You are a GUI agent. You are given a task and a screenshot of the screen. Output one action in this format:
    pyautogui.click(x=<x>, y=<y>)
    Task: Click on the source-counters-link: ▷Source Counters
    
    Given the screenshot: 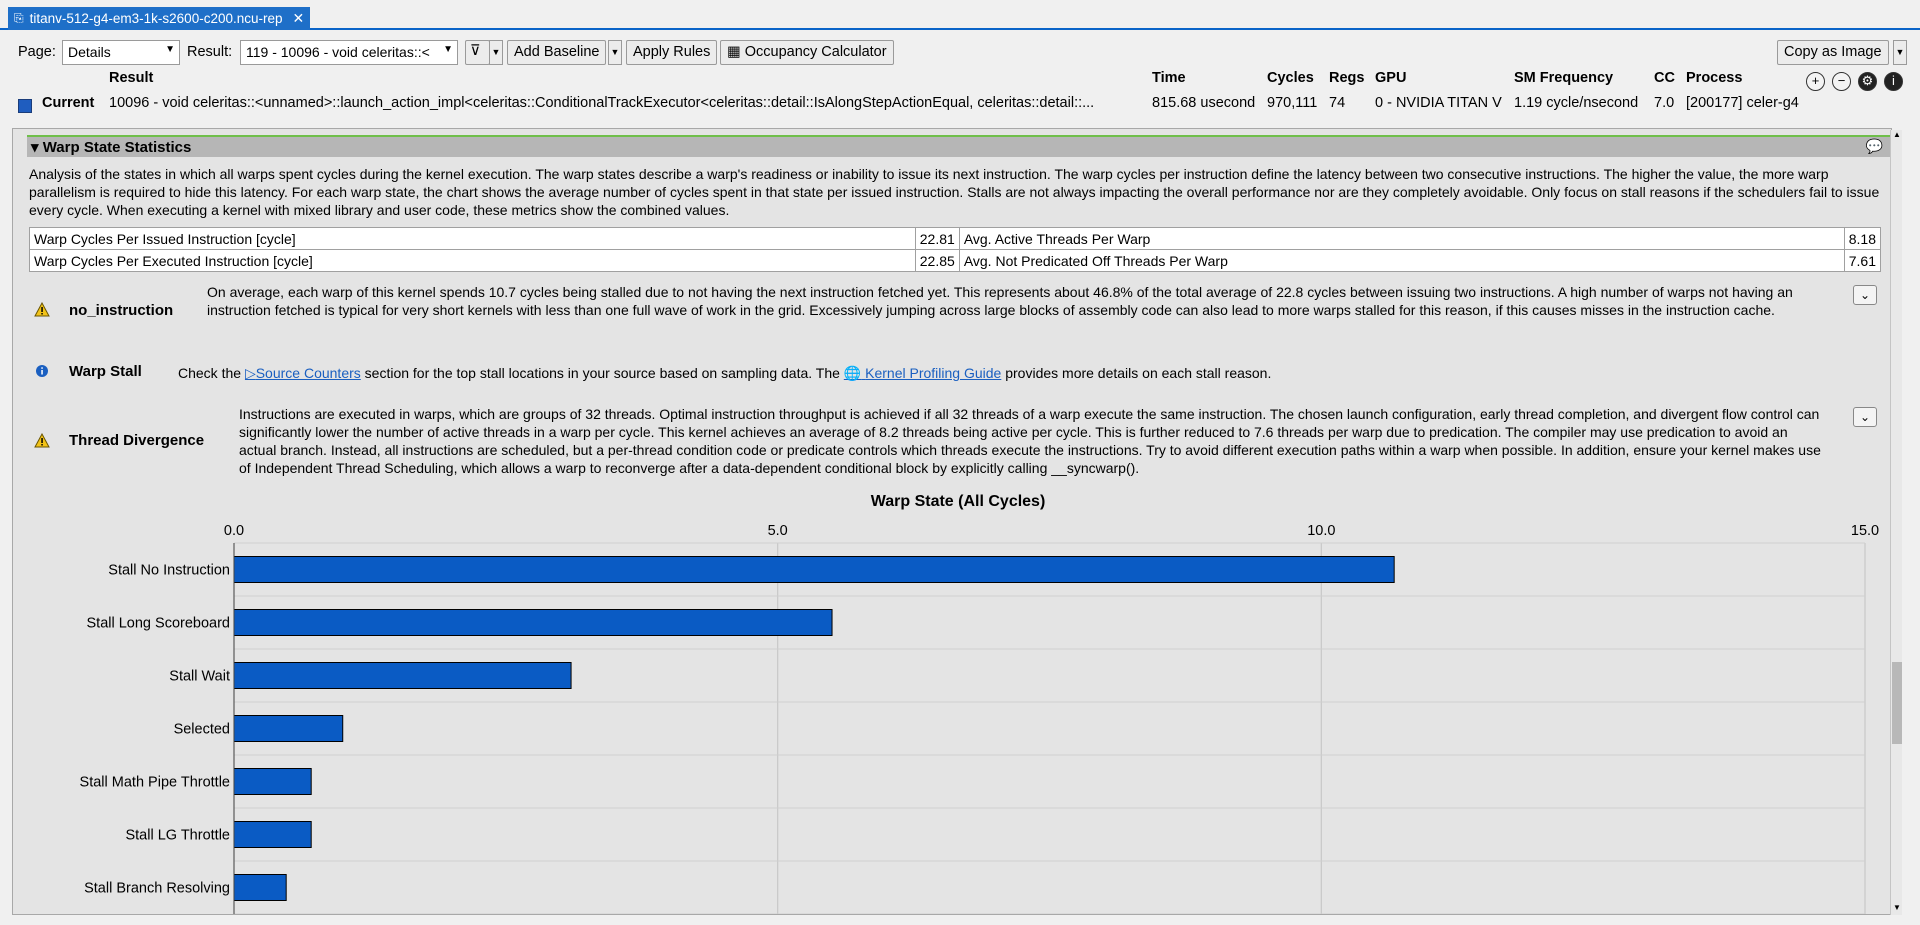 What is the action you would take?
    pyautogui.click(x=303, y=373)
    